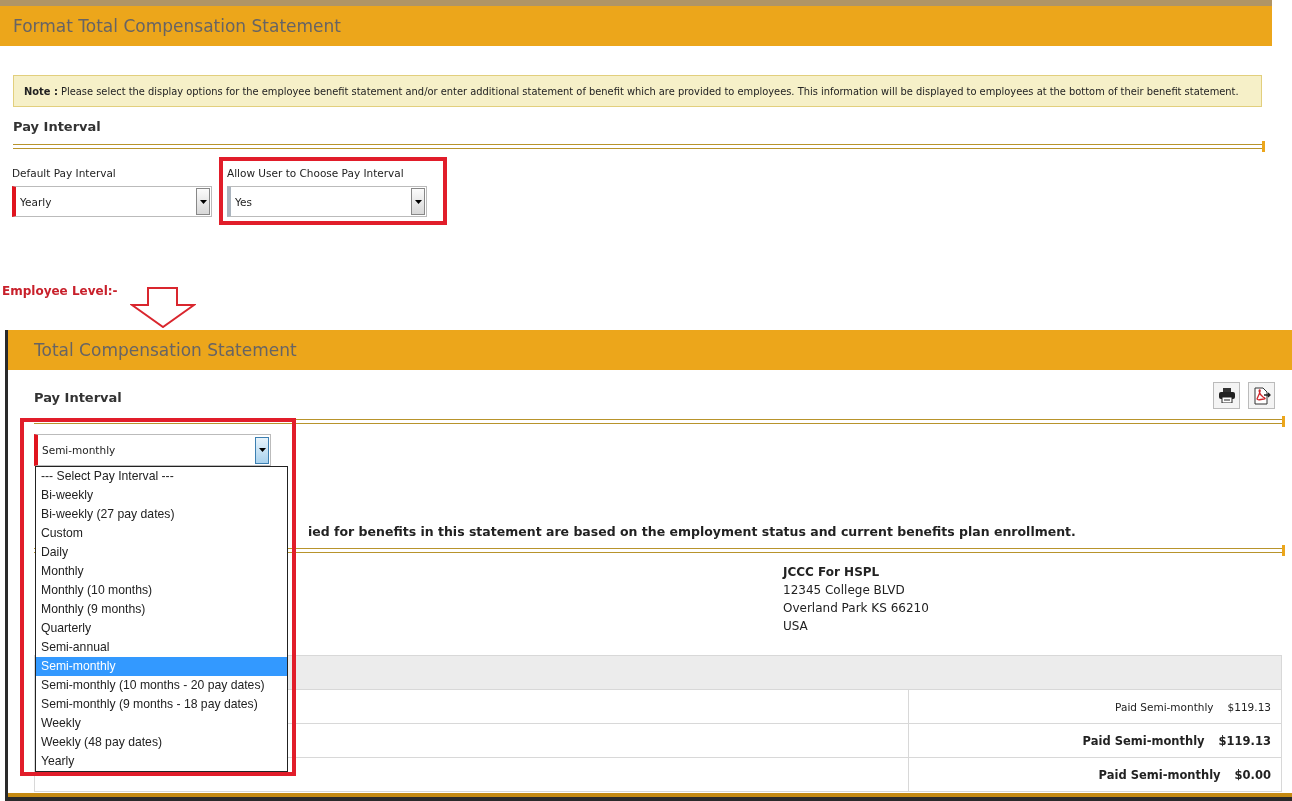 This screenshot has width=1292, height=801. I want to click on dropdown-option: Bi-weekly (27 pay dates), so click(161, 514).